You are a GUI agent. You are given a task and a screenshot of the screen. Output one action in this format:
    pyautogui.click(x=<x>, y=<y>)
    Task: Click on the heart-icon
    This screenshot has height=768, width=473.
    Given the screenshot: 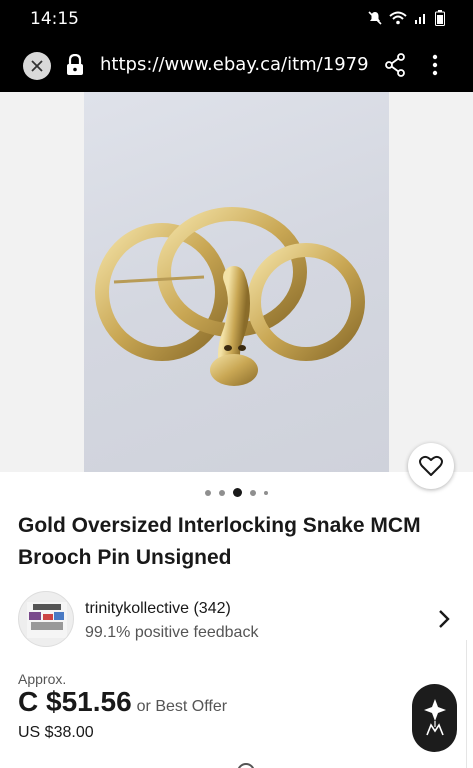 What is the action you would take?
    pyautogui.click(x=431, y=465)
    